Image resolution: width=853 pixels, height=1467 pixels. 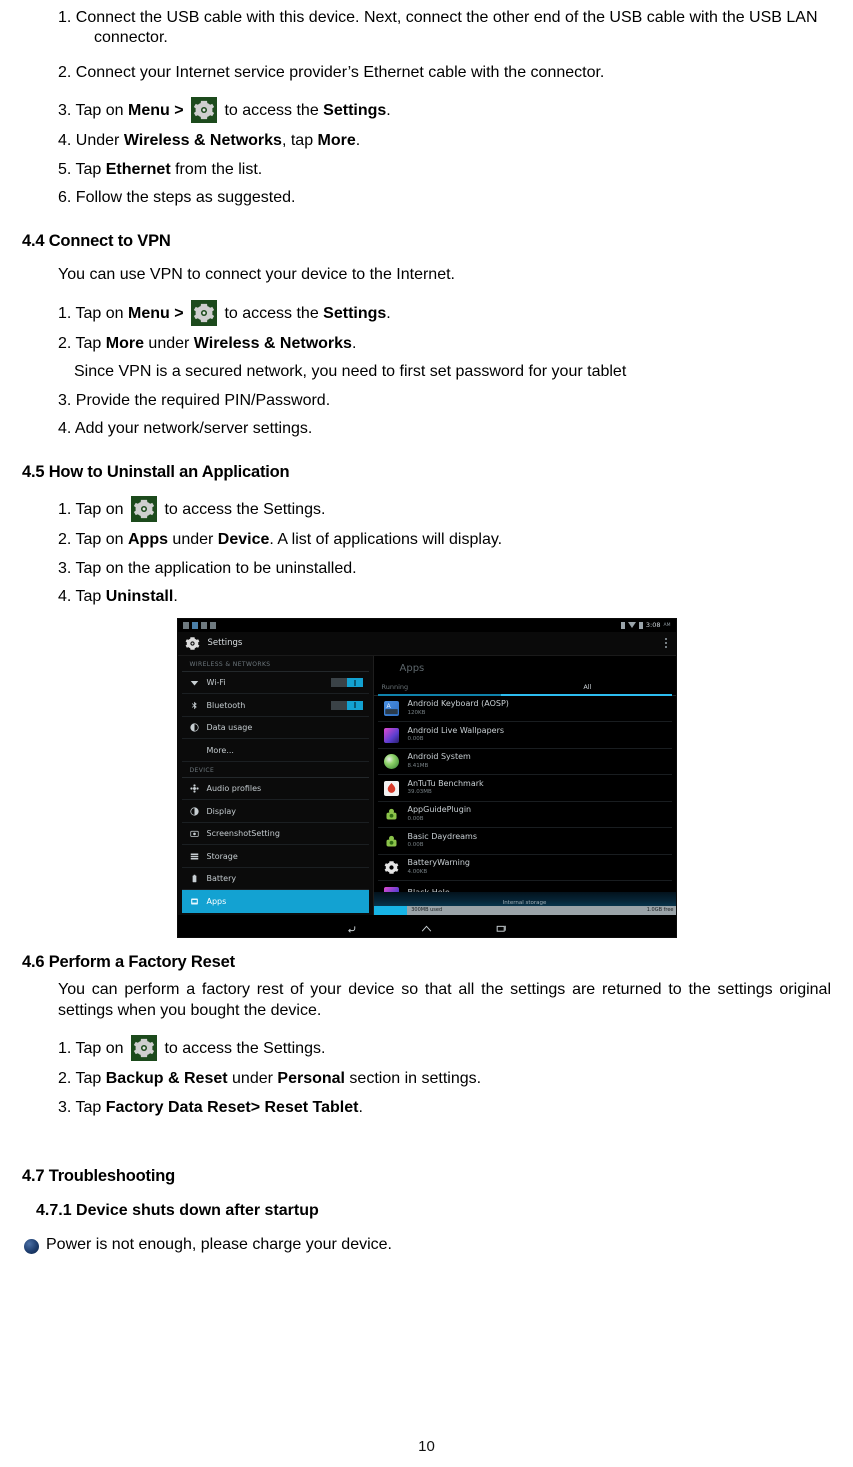 What do you see at coordinates (229, 728) in the screenshot?
I see `sidebar-label-data-usage: Data usage` at bounding box center [229, 728].